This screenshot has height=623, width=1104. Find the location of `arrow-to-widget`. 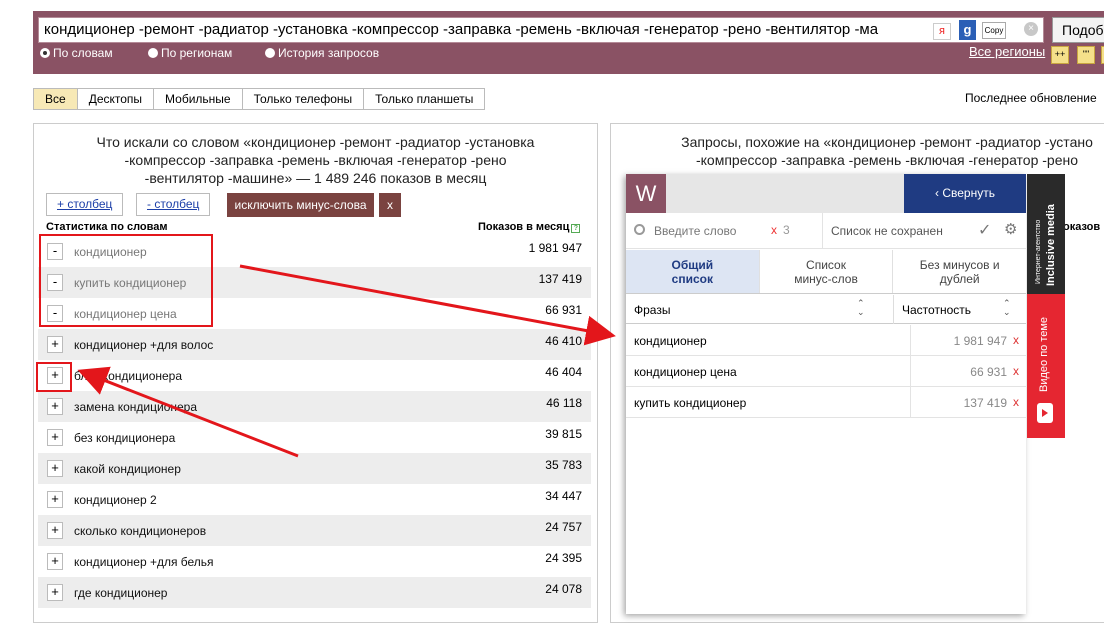

arrow-to-widget is located at coordinates (427, 305).